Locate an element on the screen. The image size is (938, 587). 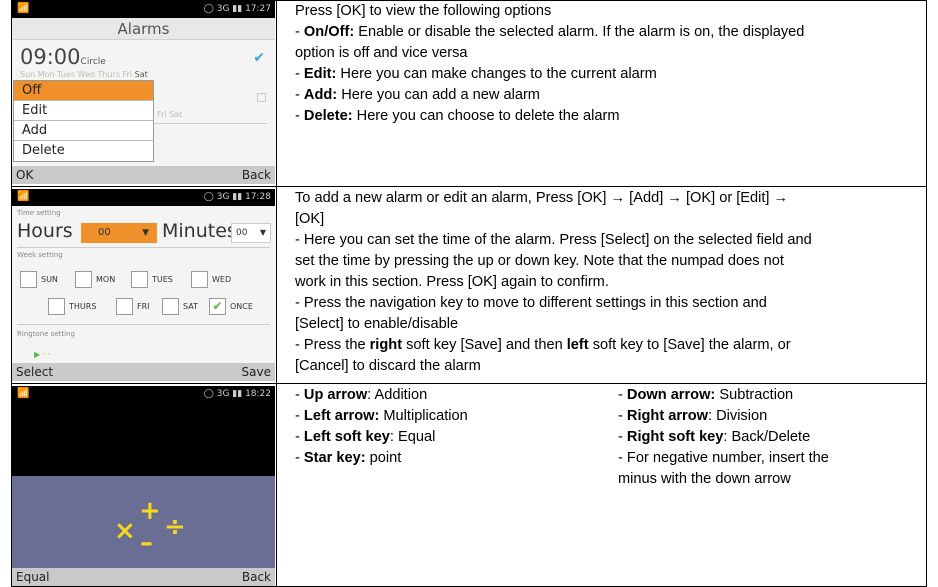
text-line: - Add: Here you can add a new alarm is located at coordinates (417, 95).